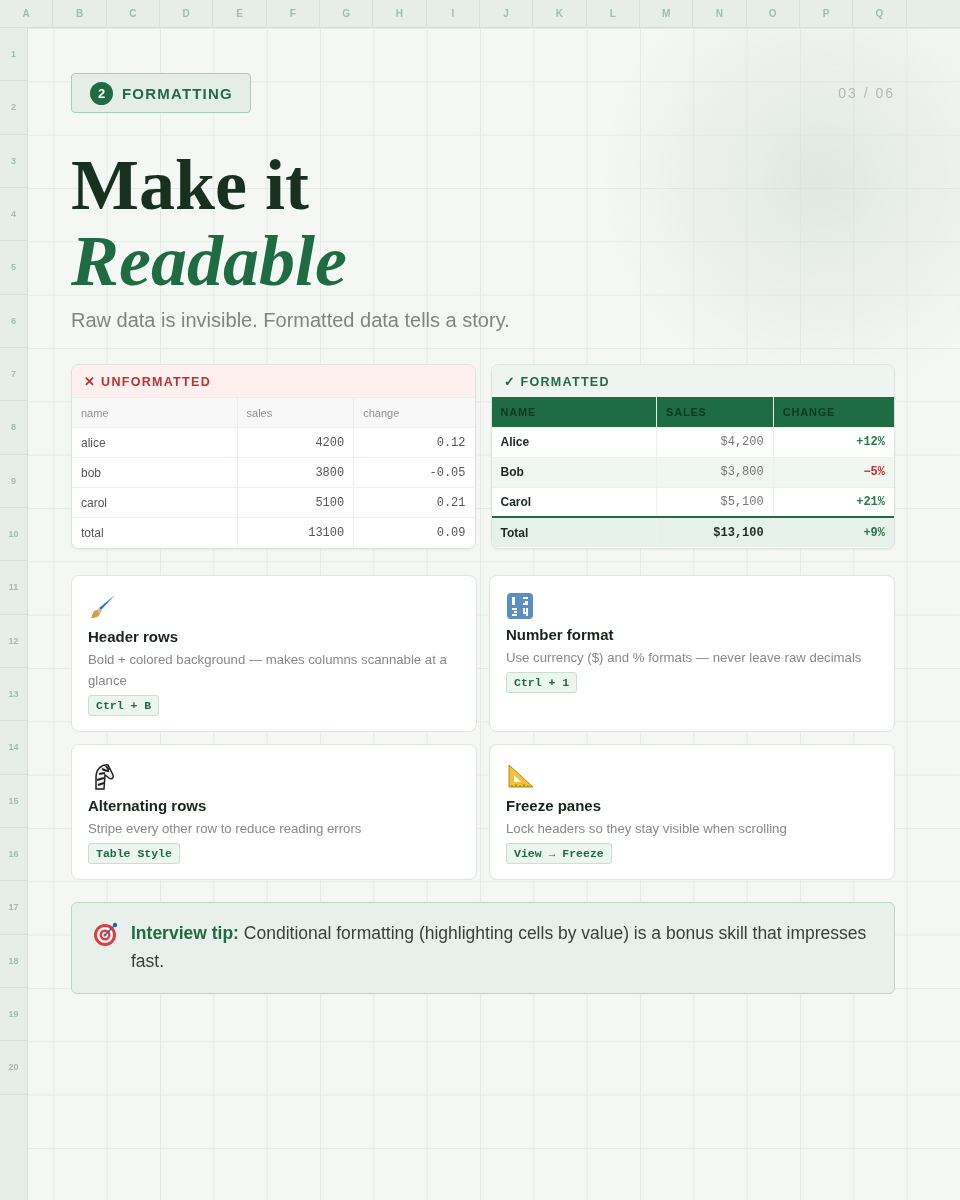  I want to click on column-header: J, so click(506, 13).